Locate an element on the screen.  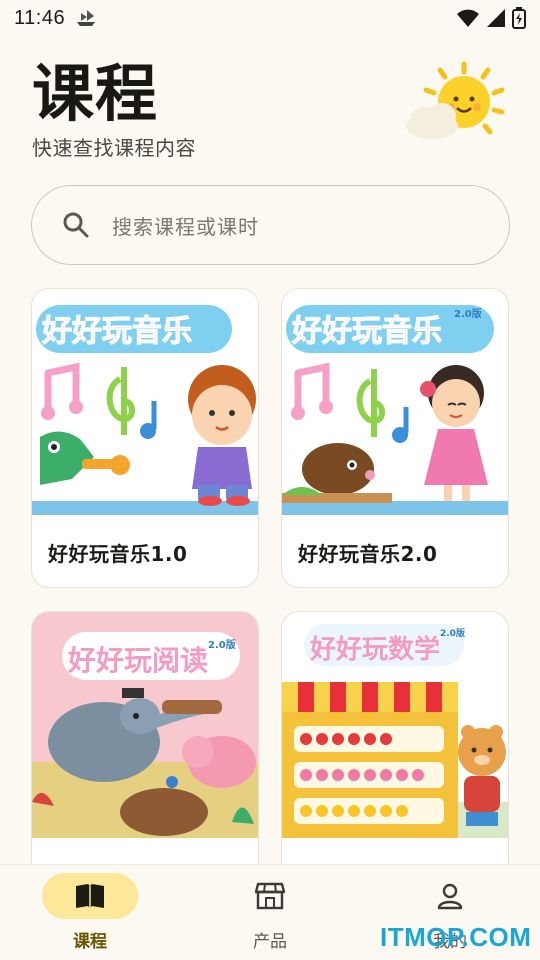
course-card: 好好玩音乐 好好玩音乐1.0 is located at coordinates (145, 438).